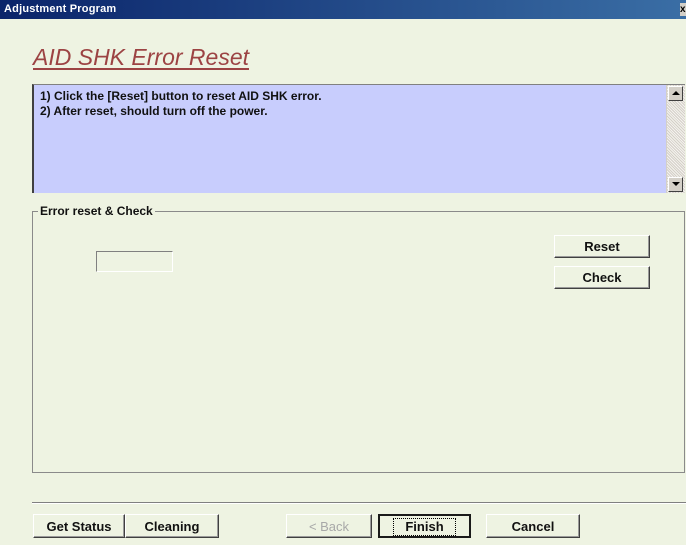 Image resolution: width=686 pixels, height=545 pixels. What do you see at coordinates (134, 261) in the screenshot?
I see `result-field` at bounding box center [134, 261].